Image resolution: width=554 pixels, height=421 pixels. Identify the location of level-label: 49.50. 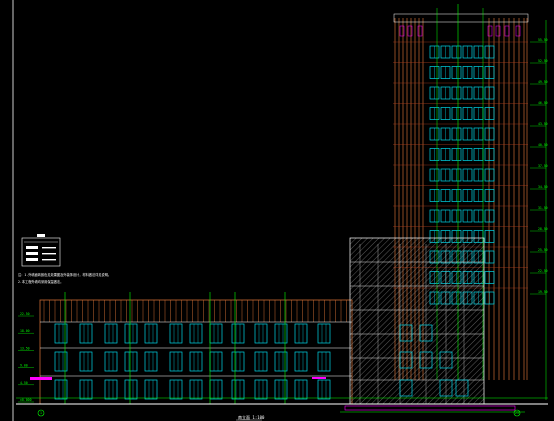
(543, 82).